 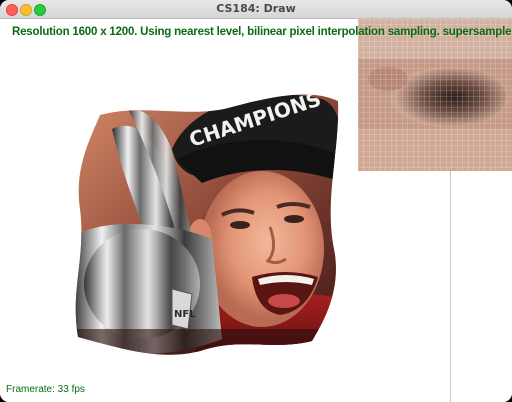 What do you see at coordinates (185, 314) in the screenshot?
I see `trophy-nfl-text: NFL` at bounding box center [185, 314].